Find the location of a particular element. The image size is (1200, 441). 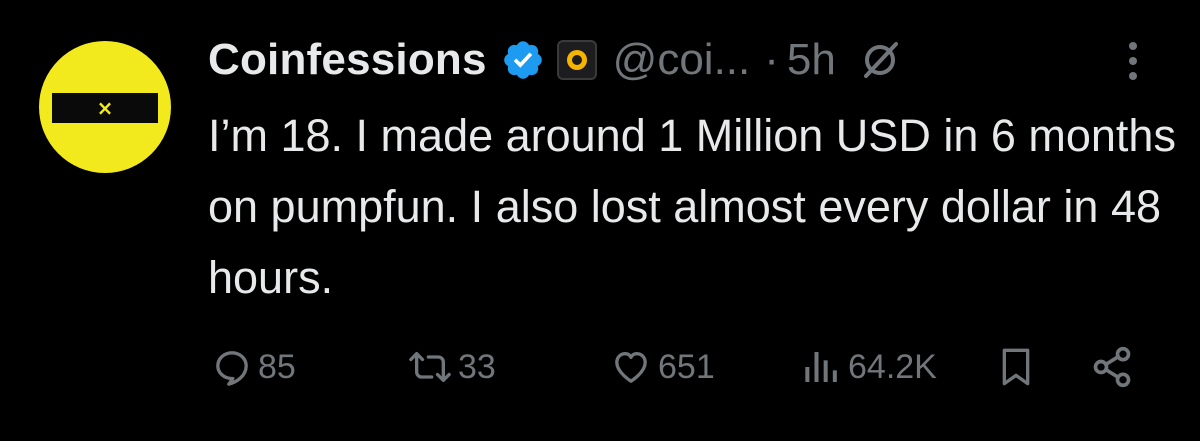

bookmark-button is located at coordinates (1016, 367).